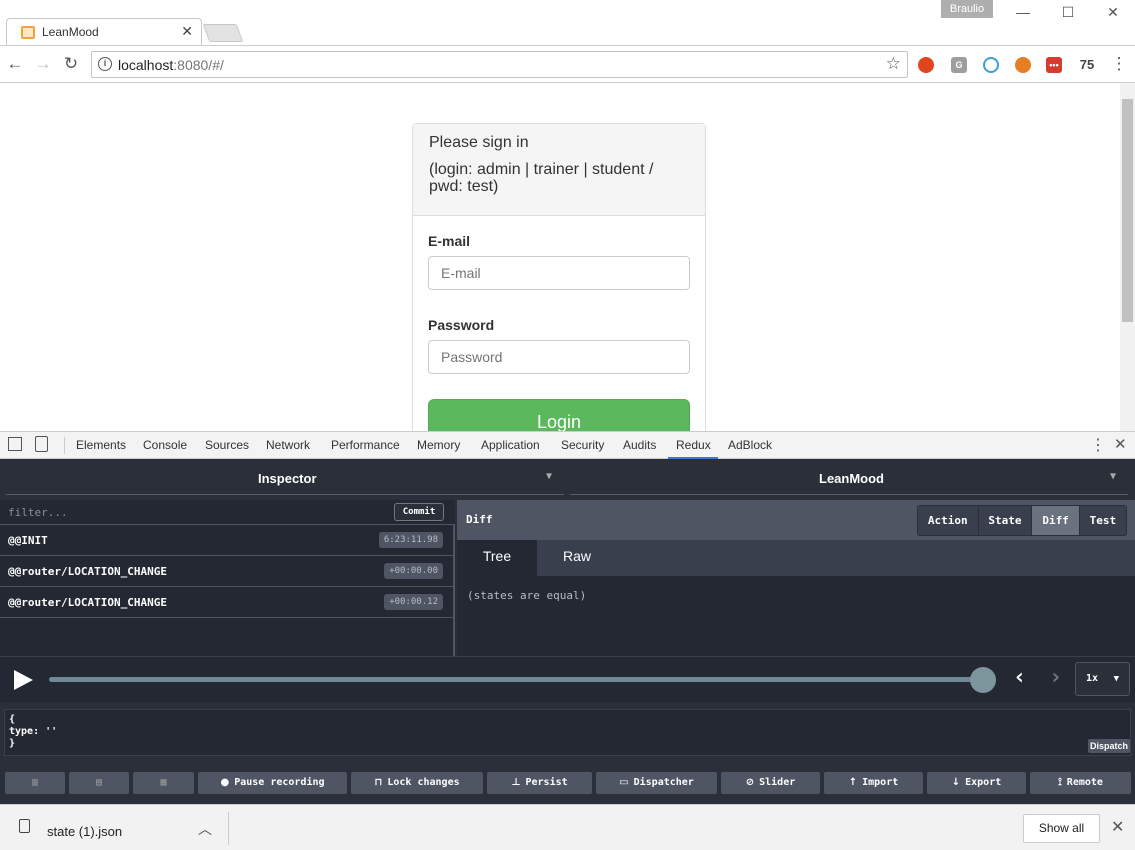 This screenshot has width=1135, height=850. Describe the element at coordinates (656, 783) in the screenshot. I see `dispatcher-button: ▭ Dispatcher` at that location.